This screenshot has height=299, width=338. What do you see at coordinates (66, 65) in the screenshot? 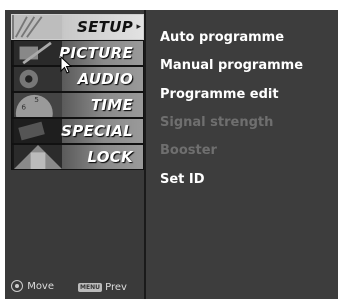
I see `mouse-pointer-icon` at bounding box center [66, 65].